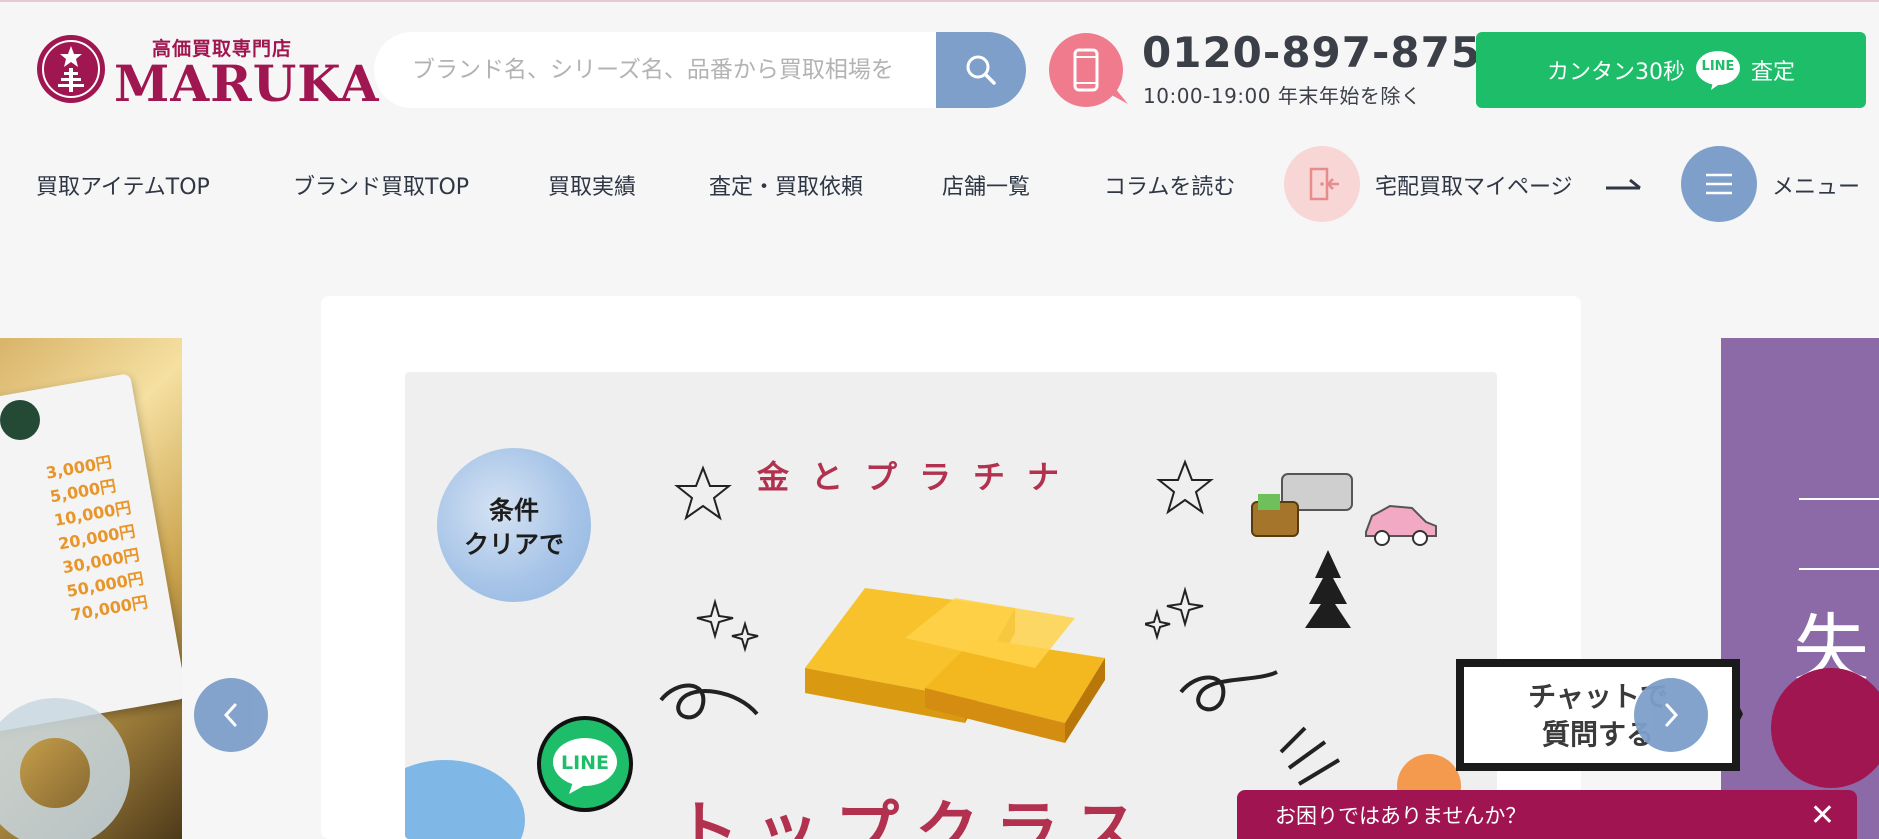 The width and height of the screenshot is (1879, 839). Describe the element at coordinates (71, 69) in the screenshot. I see `logo-emblem-icon` at that location.